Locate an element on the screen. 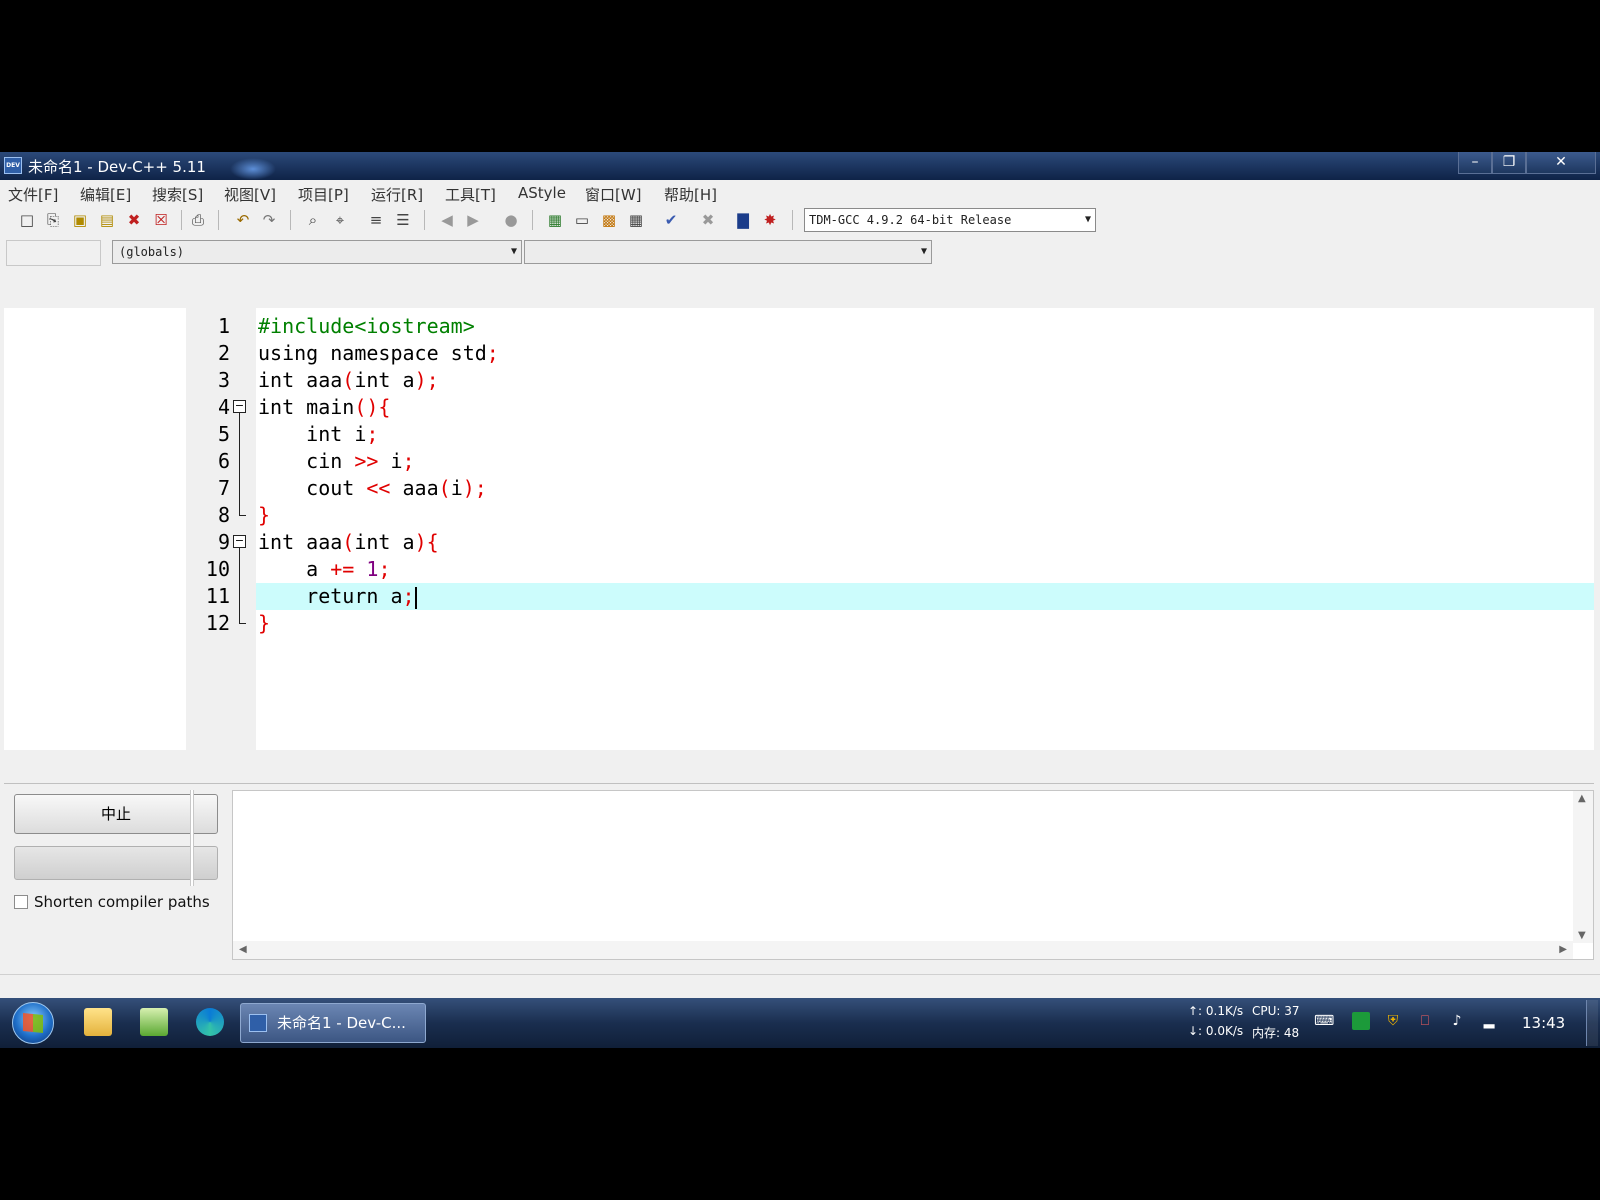 This screenshot has height=1200, width=1600. menu-help: 帮助[H] is located at coordinates (690, 194).